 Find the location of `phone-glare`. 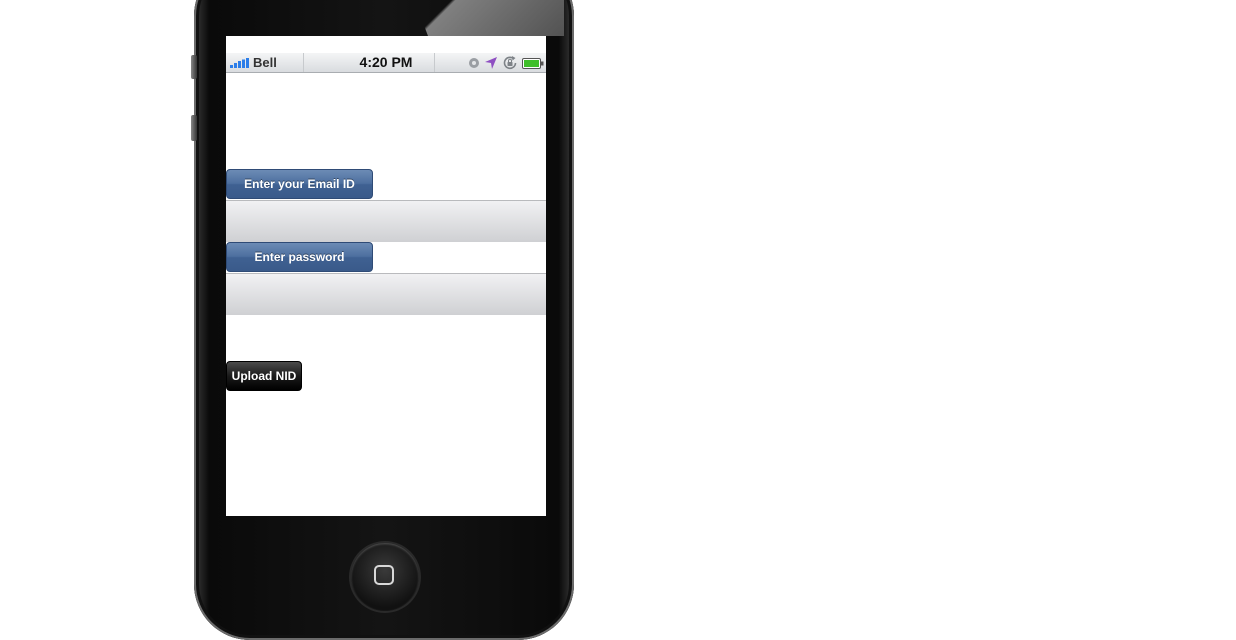

phone-glare is located at coordinates (489, 18).